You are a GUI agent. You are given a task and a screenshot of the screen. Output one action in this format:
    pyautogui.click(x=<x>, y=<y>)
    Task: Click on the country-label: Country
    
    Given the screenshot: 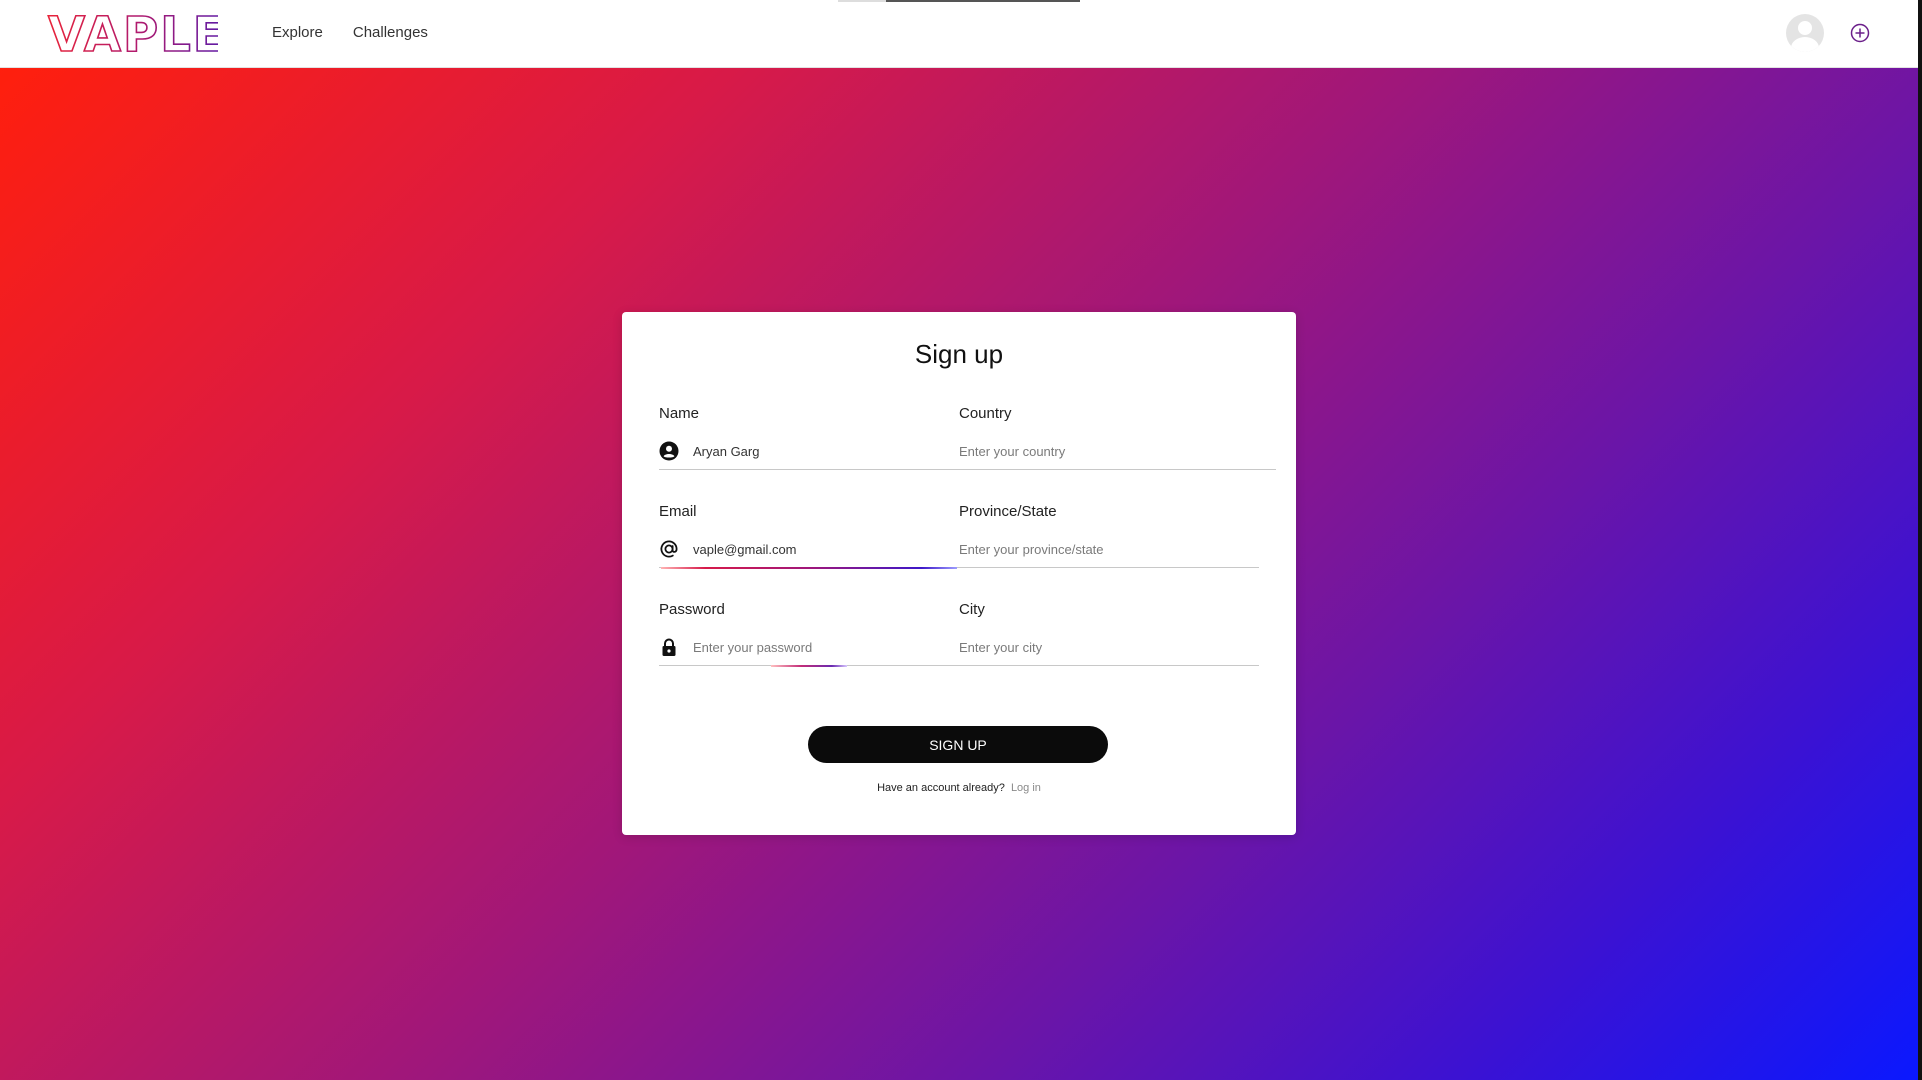 What is the action you would take?
    pyautogui.click(x=985, y=413)
    